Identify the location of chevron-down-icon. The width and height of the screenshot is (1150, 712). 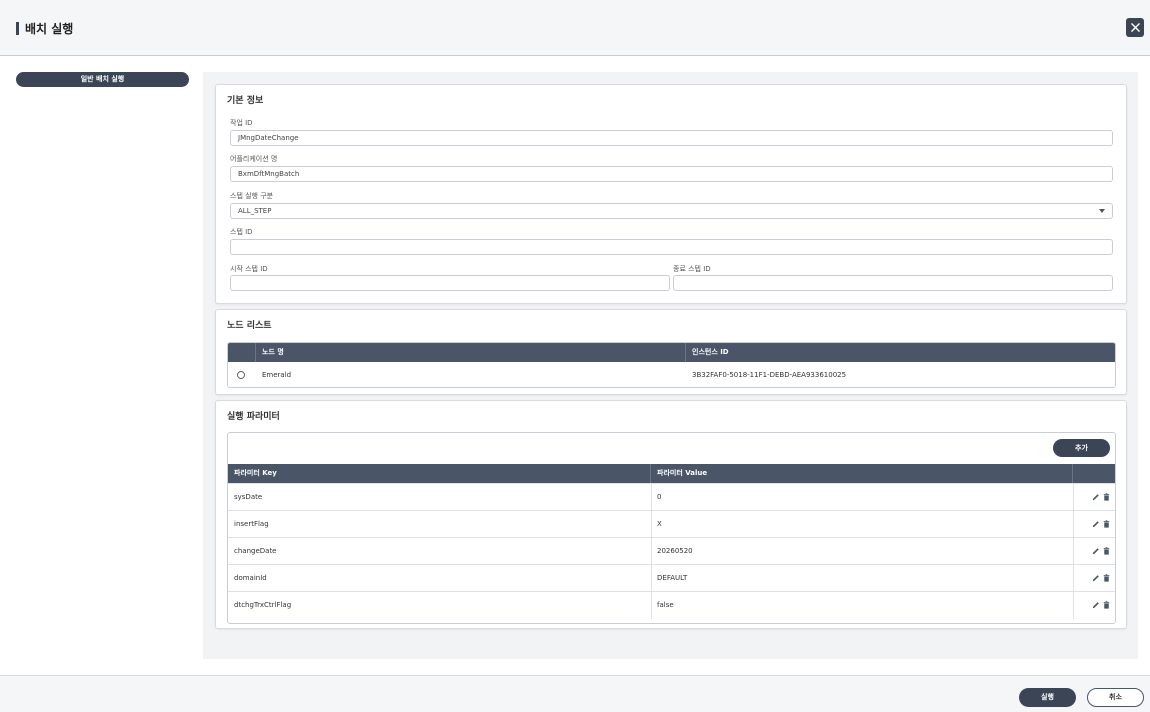
(1102, 211).